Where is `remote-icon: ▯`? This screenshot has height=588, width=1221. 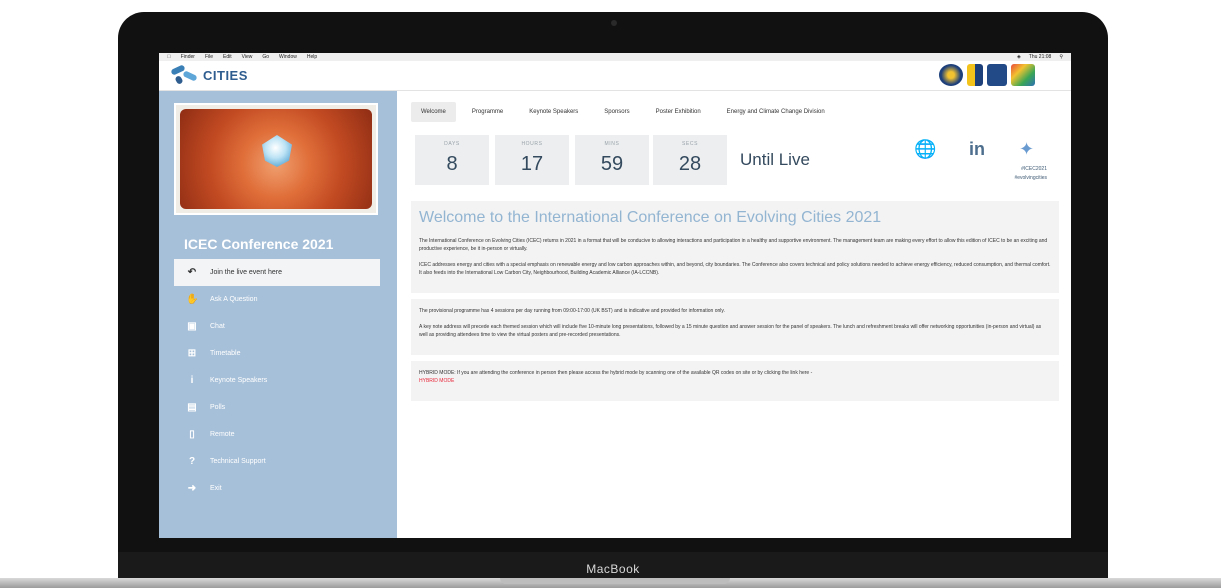
remote-icon: ▯ is located at coordinates (192, 434).